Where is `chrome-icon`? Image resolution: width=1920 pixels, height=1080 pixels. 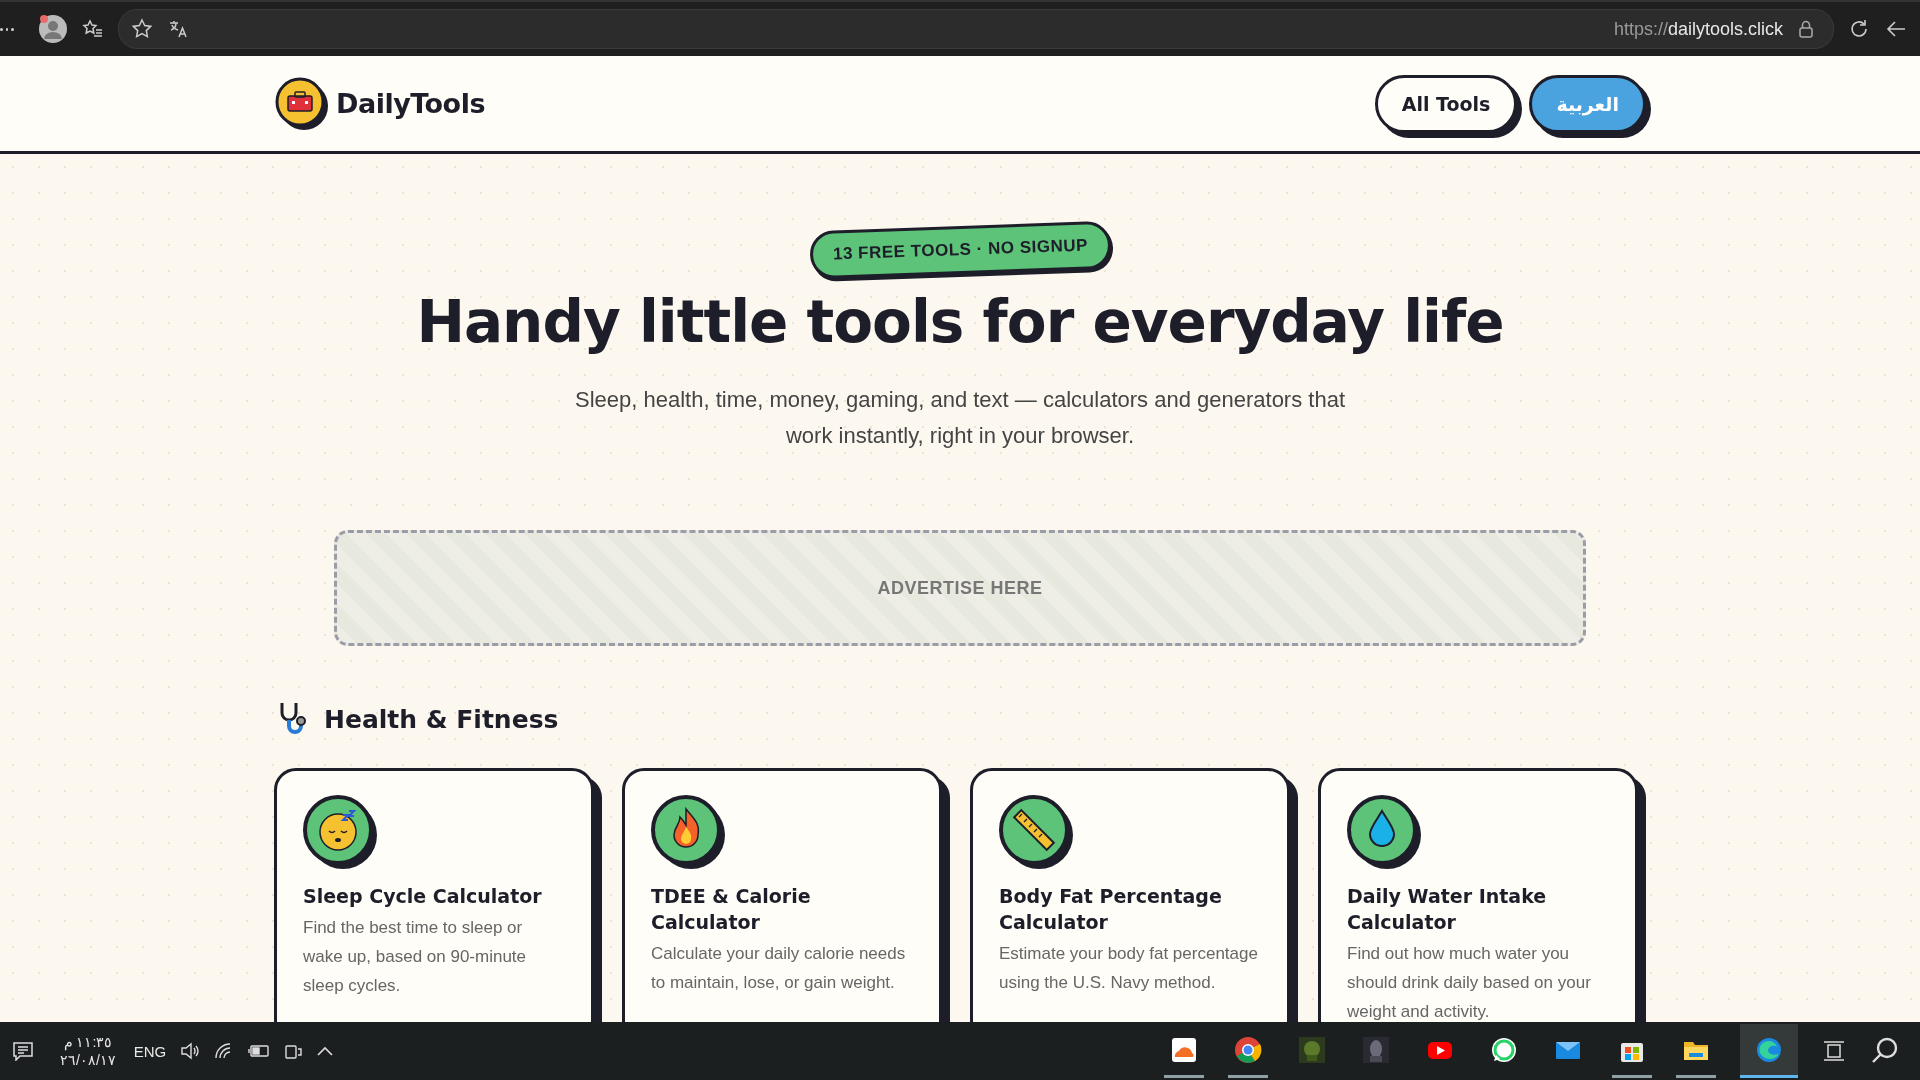 chrome-icon is located at coordinates (1248, 1049).